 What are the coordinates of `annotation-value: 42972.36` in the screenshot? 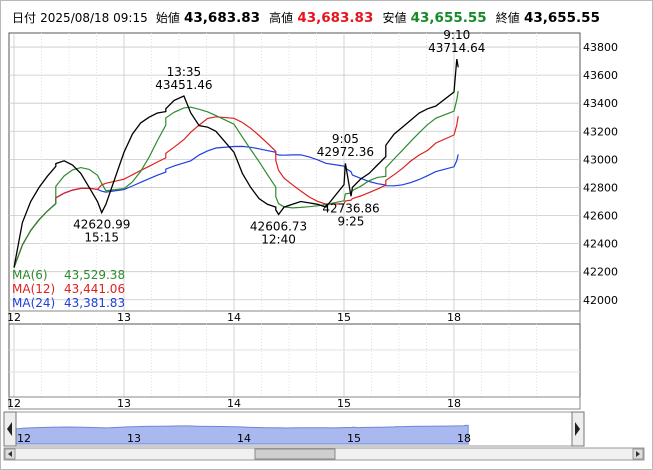 It's located at (345, 152).